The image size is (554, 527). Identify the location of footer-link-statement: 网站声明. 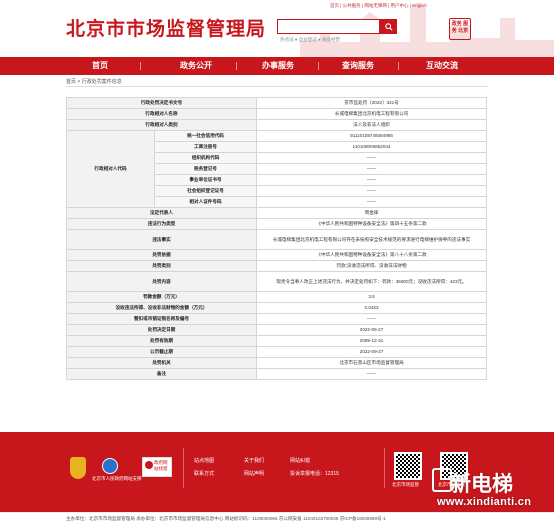
(254, 473).